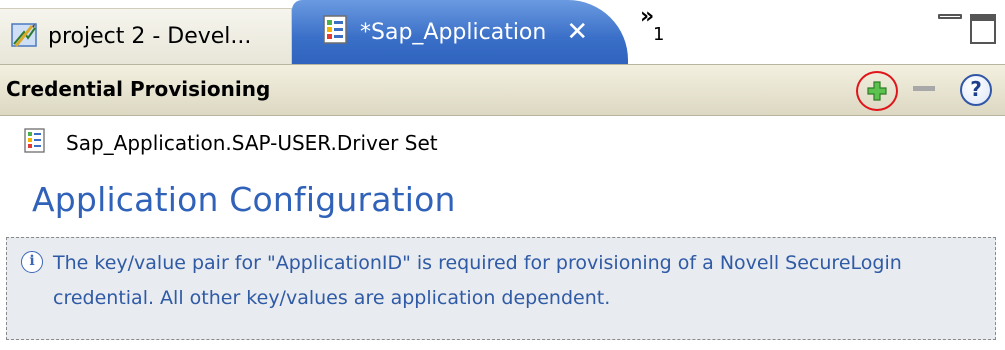 The image size is (1005, 350). I want to click on tab-overflow-count: 1, so click(659, 34).